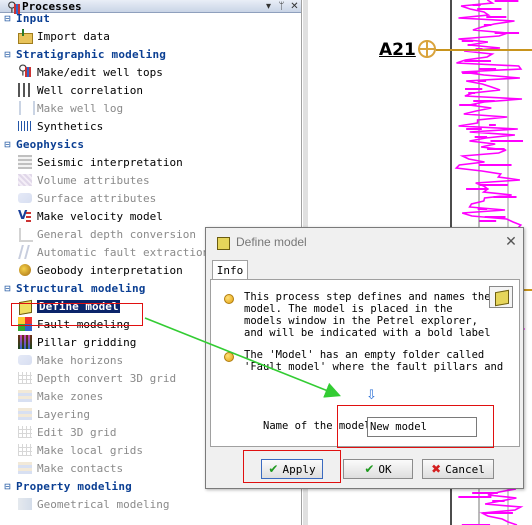 Image resolution: width=532 pixels, height=525 pixels. Describe the element at coordinates (271, 242) in the screenshot. I see `dialog-title: Define model` at that location.